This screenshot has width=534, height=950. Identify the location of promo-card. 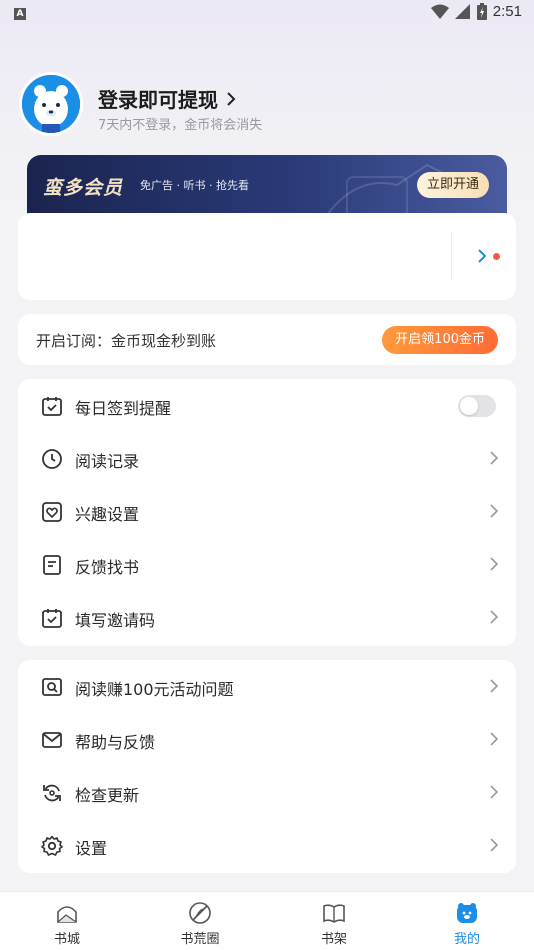
(267, 256).